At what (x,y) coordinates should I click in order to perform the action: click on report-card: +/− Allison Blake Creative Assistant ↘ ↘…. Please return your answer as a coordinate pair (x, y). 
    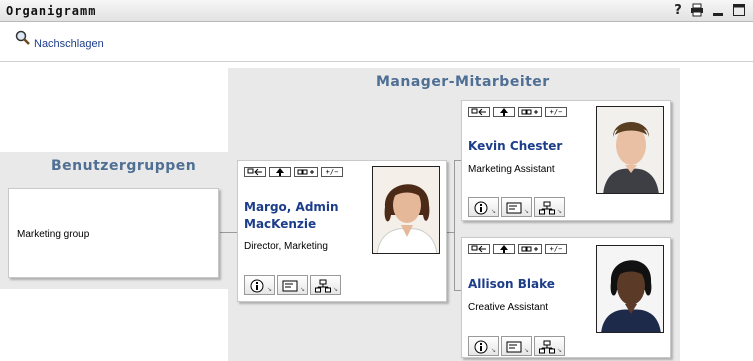
    Looking at the image, I should click on (566, 297).